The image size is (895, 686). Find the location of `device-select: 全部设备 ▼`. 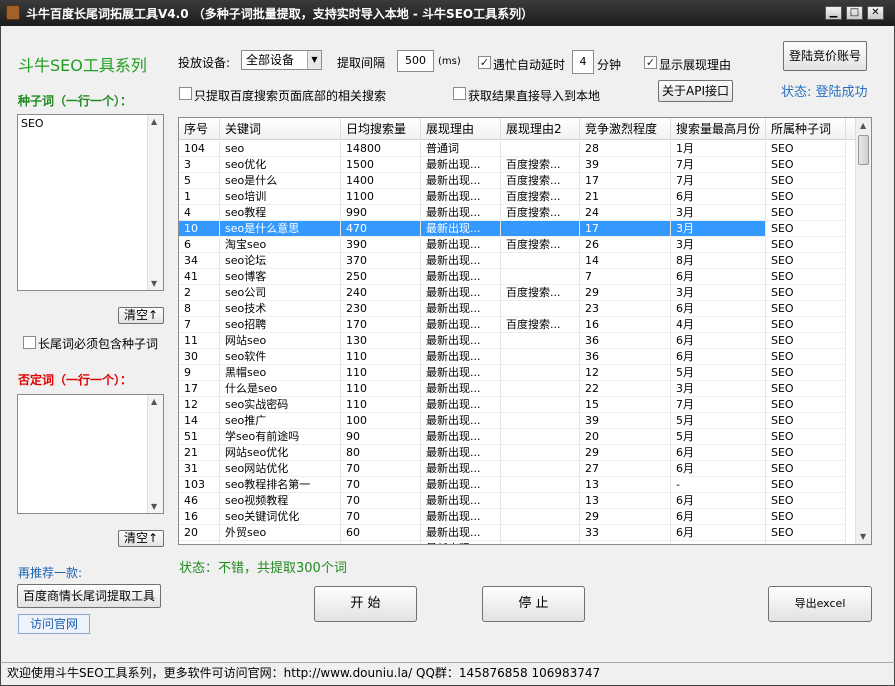

device-select: 全部设备 ▼ is located at coordinates (281, 60).